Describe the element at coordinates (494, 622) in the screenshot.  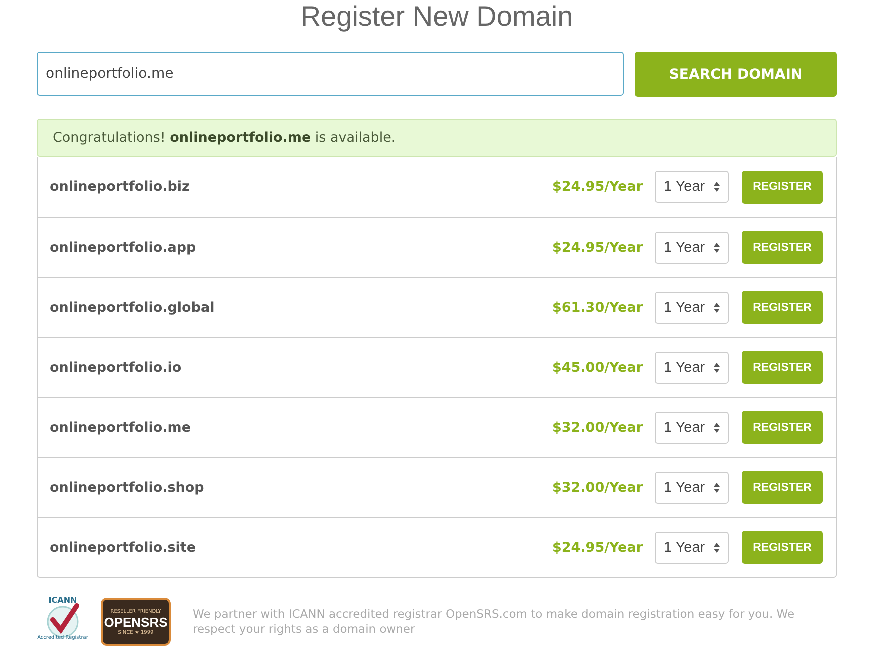
I see `footer-text: We partner with ICANN accredited registrar OpenSRS.com to make domain registration easy for you. We respect your rights as a domain owner` at that location.